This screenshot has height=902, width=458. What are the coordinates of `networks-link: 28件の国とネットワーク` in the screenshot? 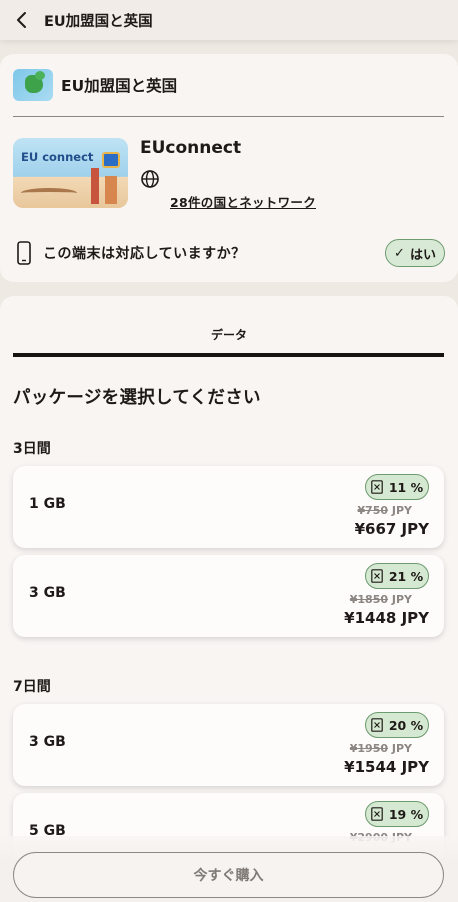 It's located at (243, 201).